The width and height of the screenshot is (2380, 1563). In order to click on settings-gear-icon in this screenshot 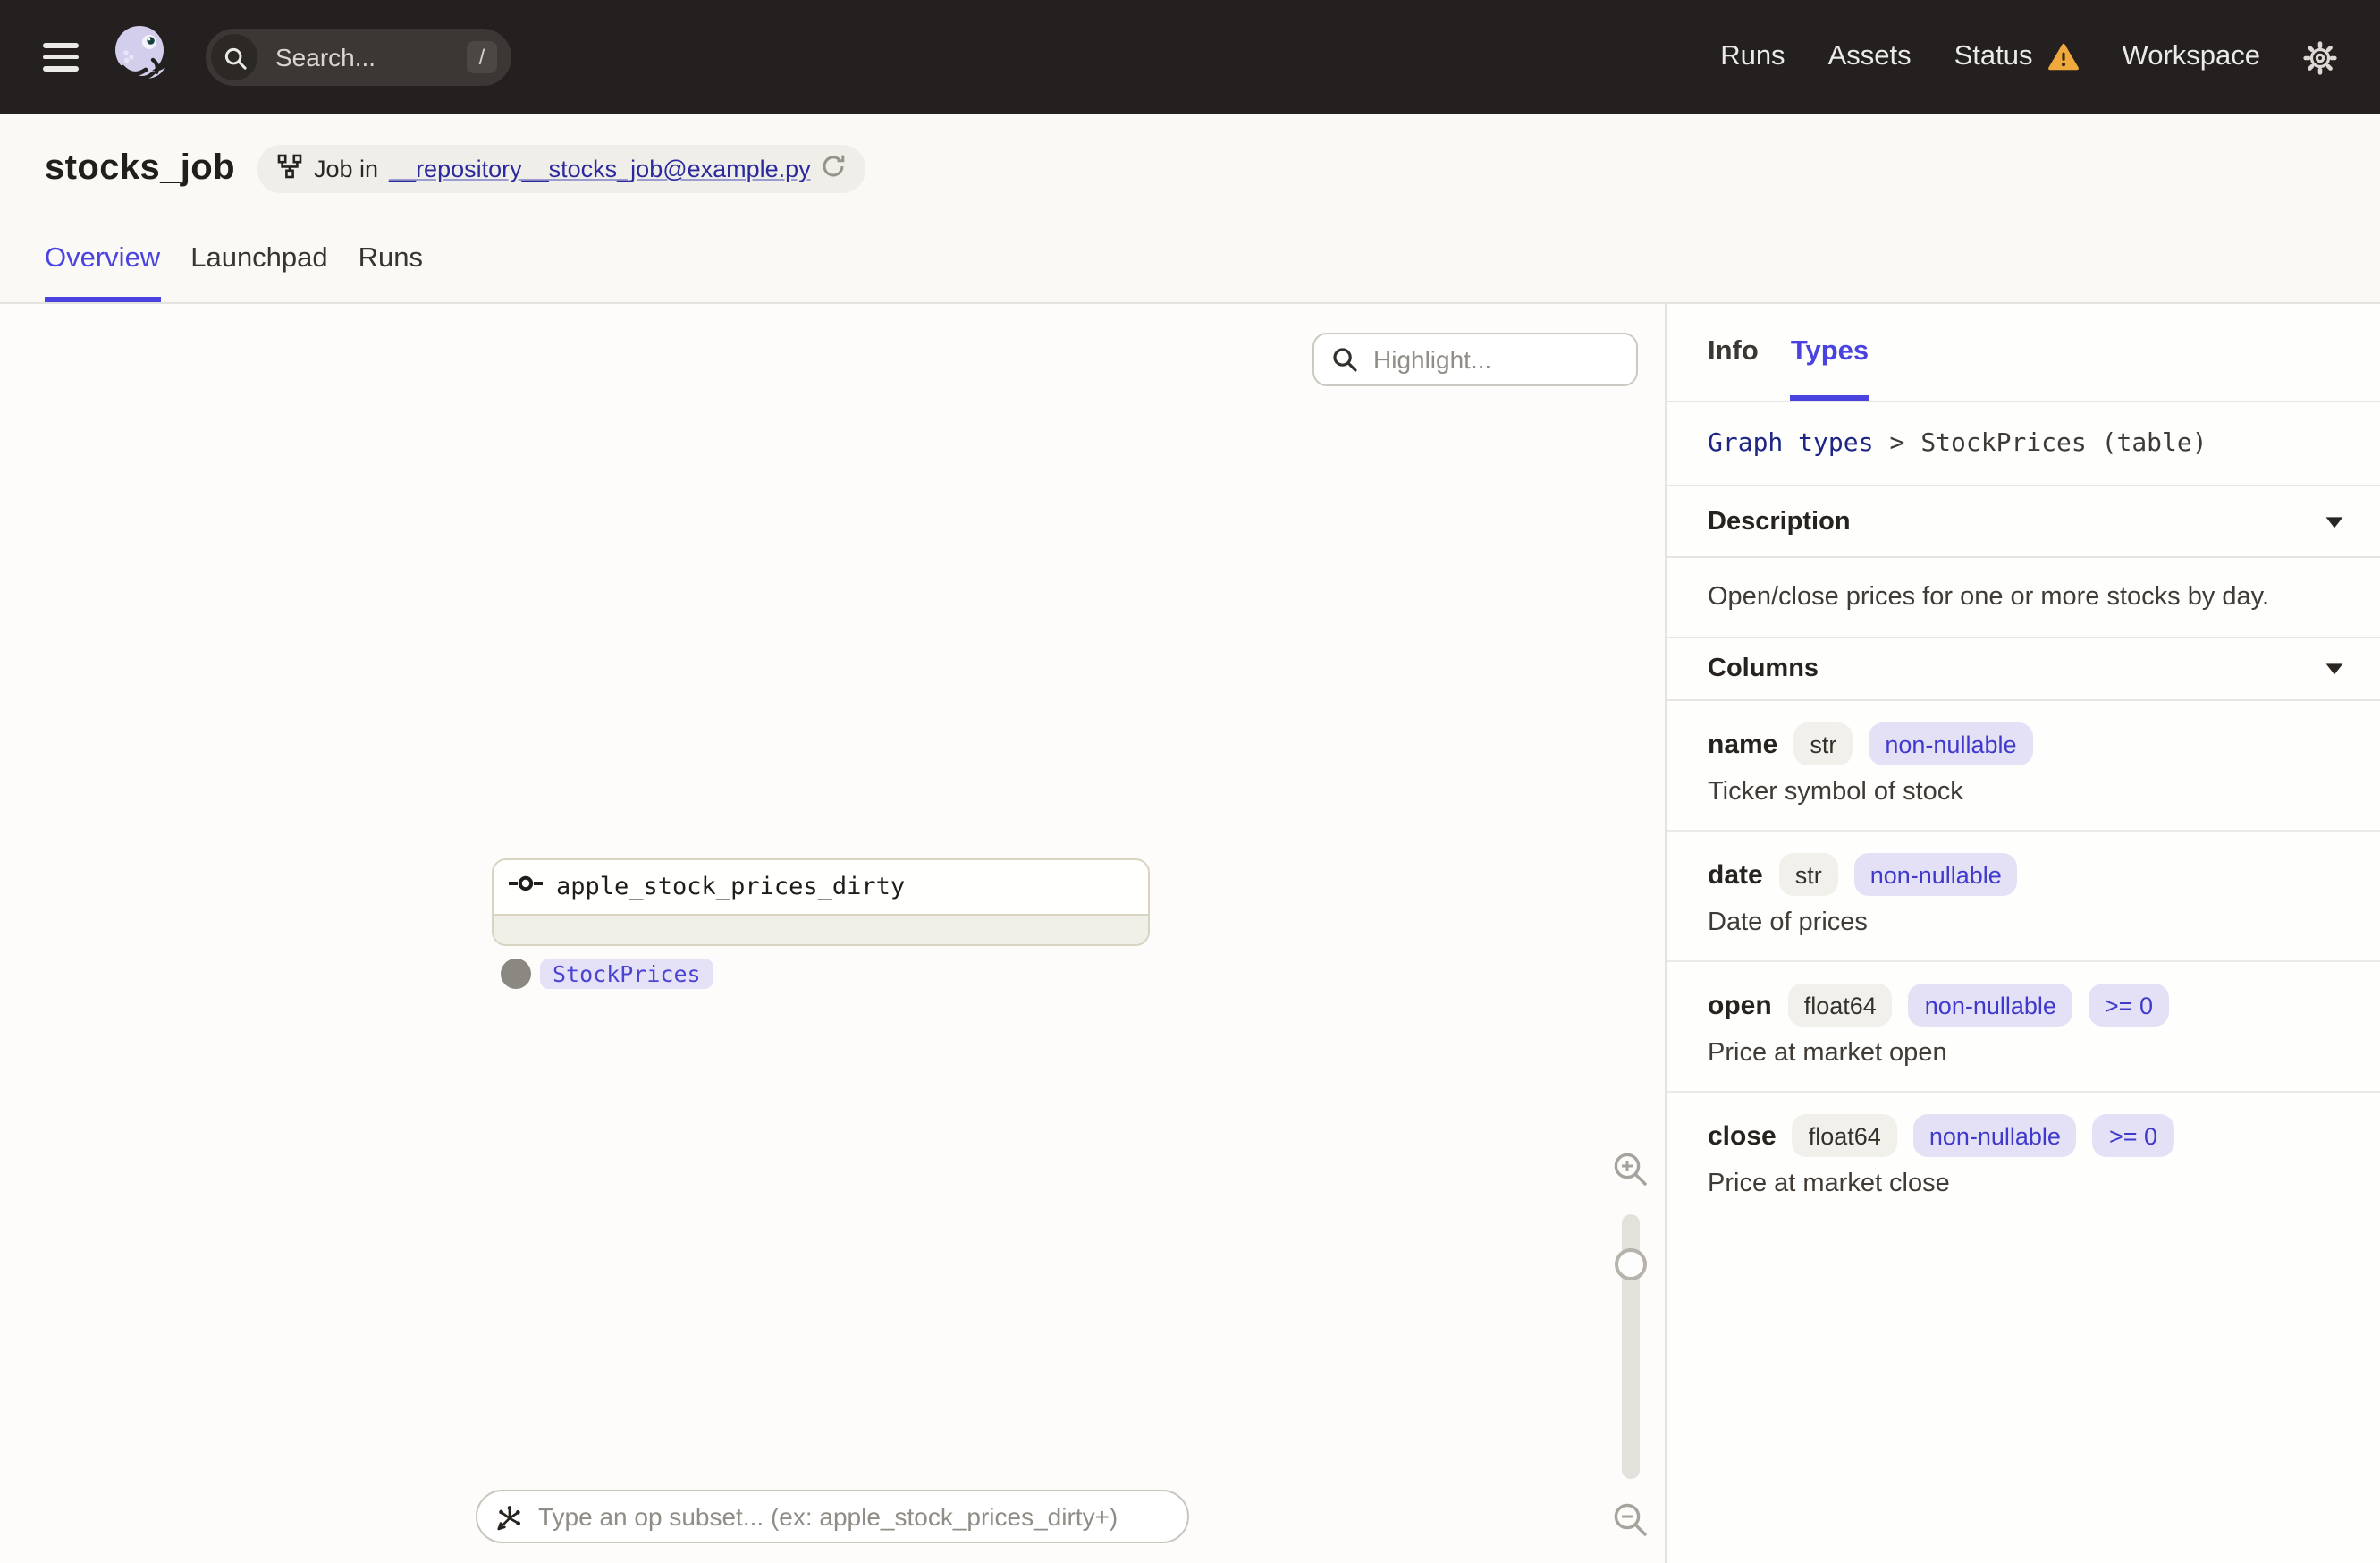, I will do `click(2320, 57)`.